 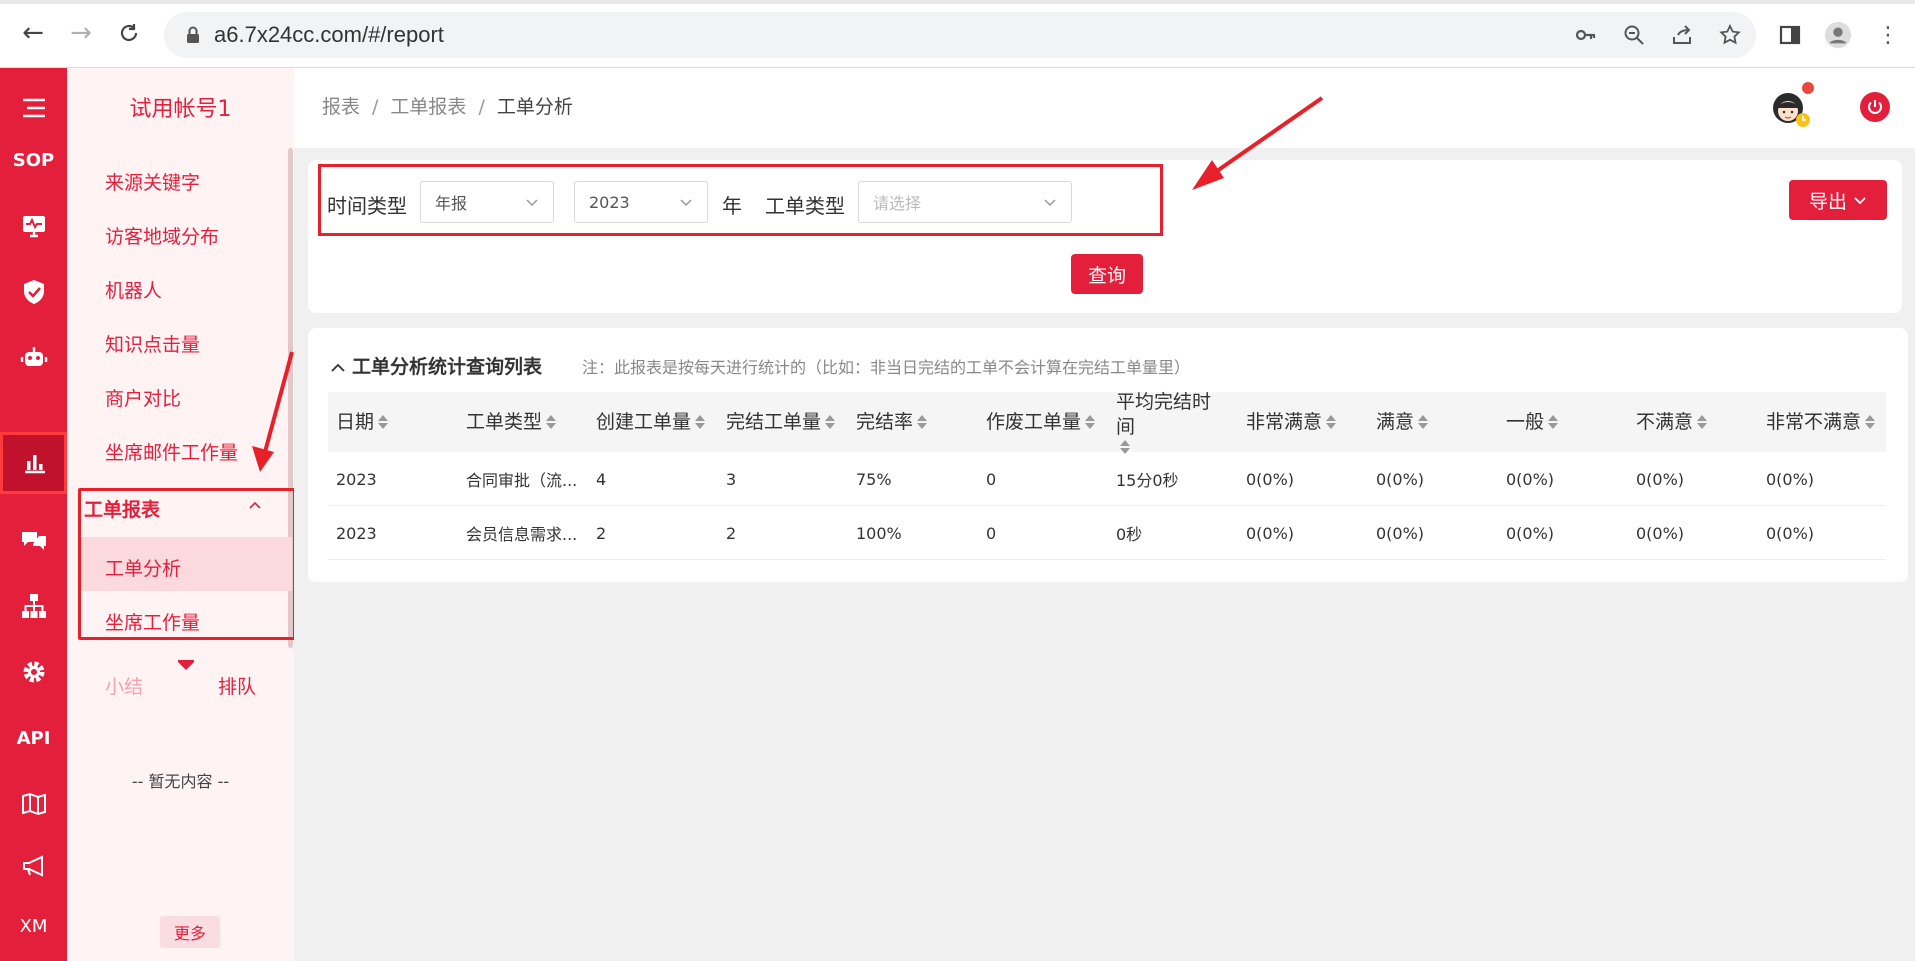 What do you see at coordinates (152, 343) in the screenshot?
I see `sidebar-item-knowledge-clicks: 知识点击量` at bounding box center [152, 343].